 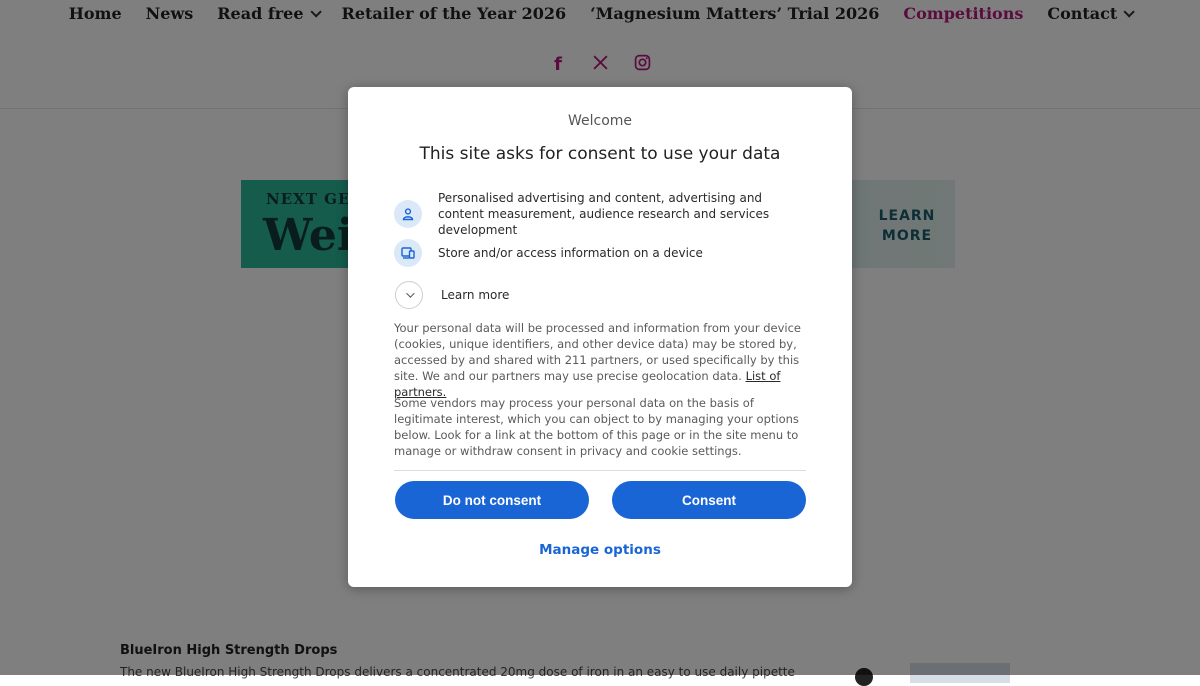 I want to click on divider, so click(x=600, y=470).